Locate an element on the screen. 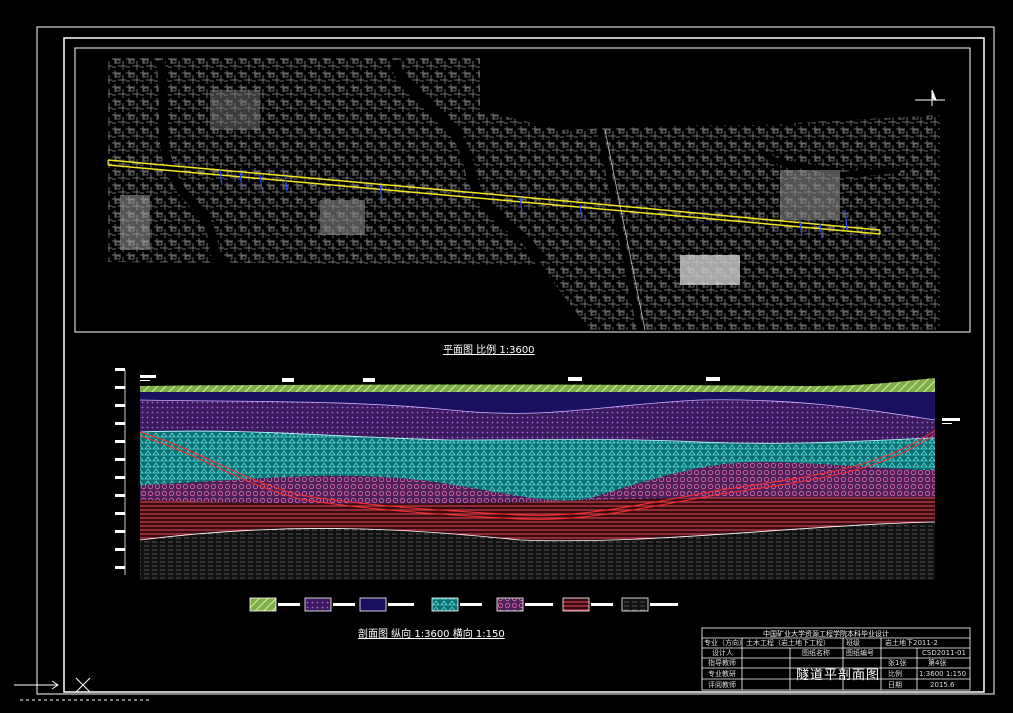 The image size is (1013, 713). tb-class-label: 班级 is located at coordinates (853, 643).